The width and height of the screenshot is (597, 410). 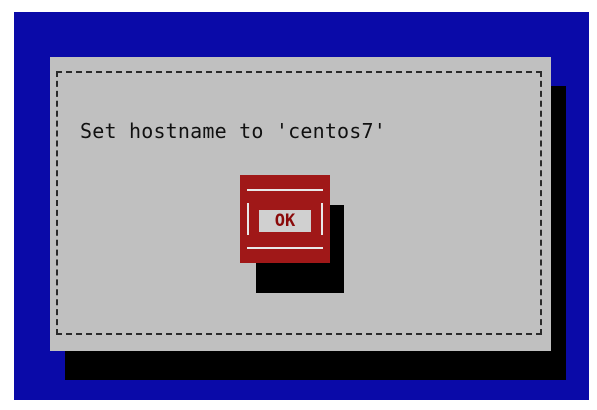 I want to click on ok-button: OK, so click(x=285, y=219).